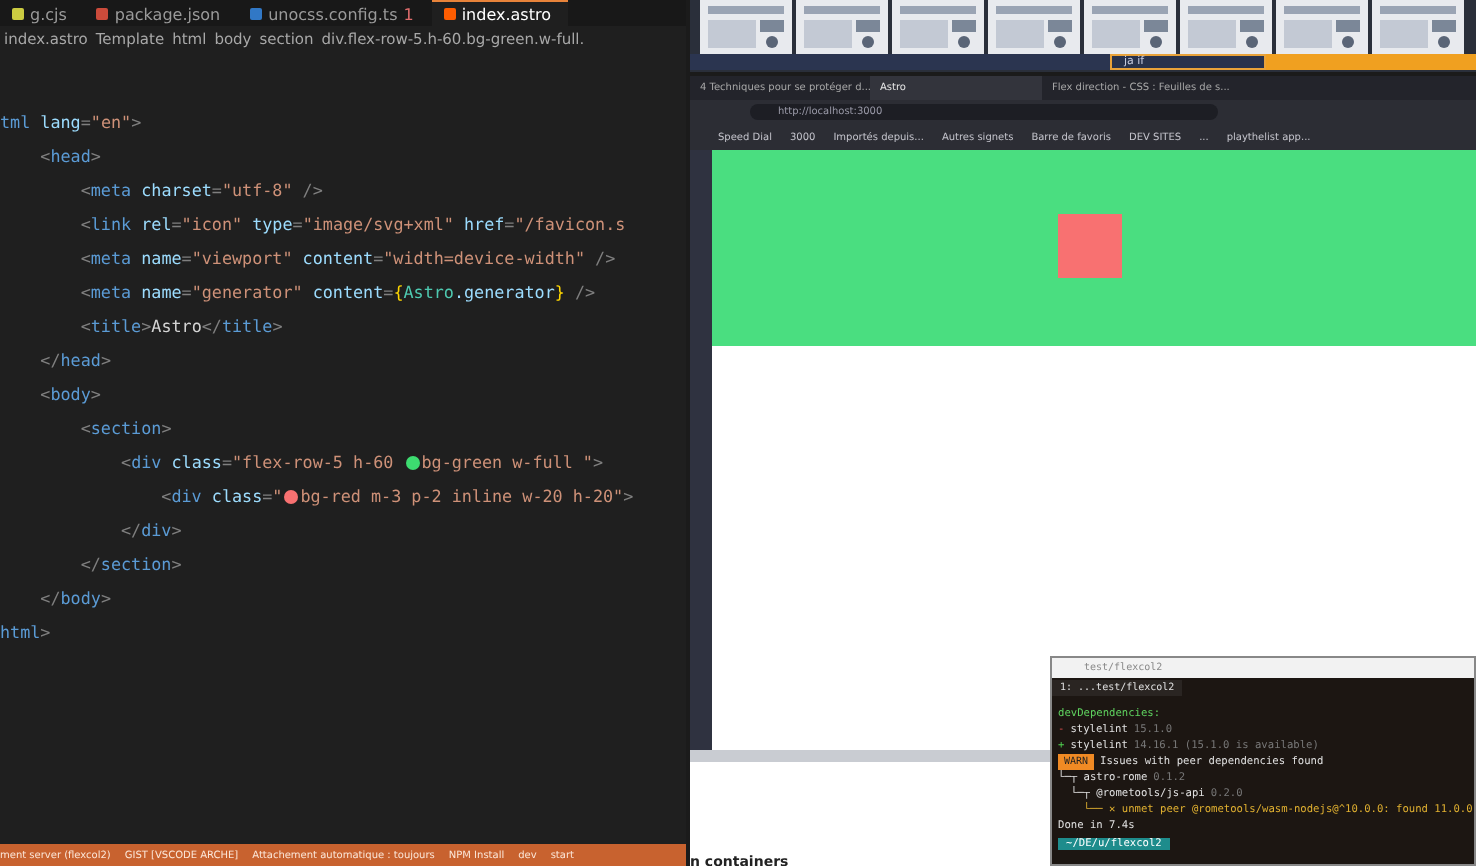  What do you see at coordinates (75, 599) in the screenshot?
I see `code-line: </body>` at bounding box center [75, 599].